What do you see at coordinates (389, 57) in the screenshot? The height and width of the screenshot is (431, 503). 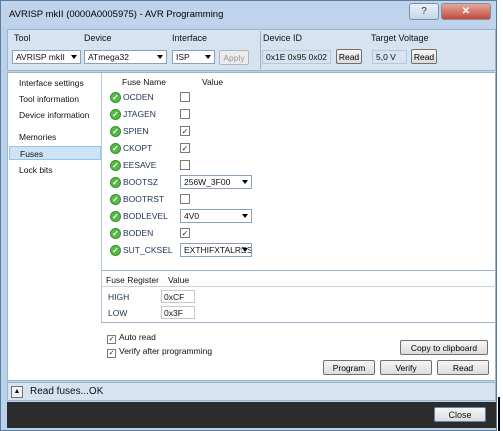 I see `target-voltage-value: 5,0 V` at bounding box center [389, 57].